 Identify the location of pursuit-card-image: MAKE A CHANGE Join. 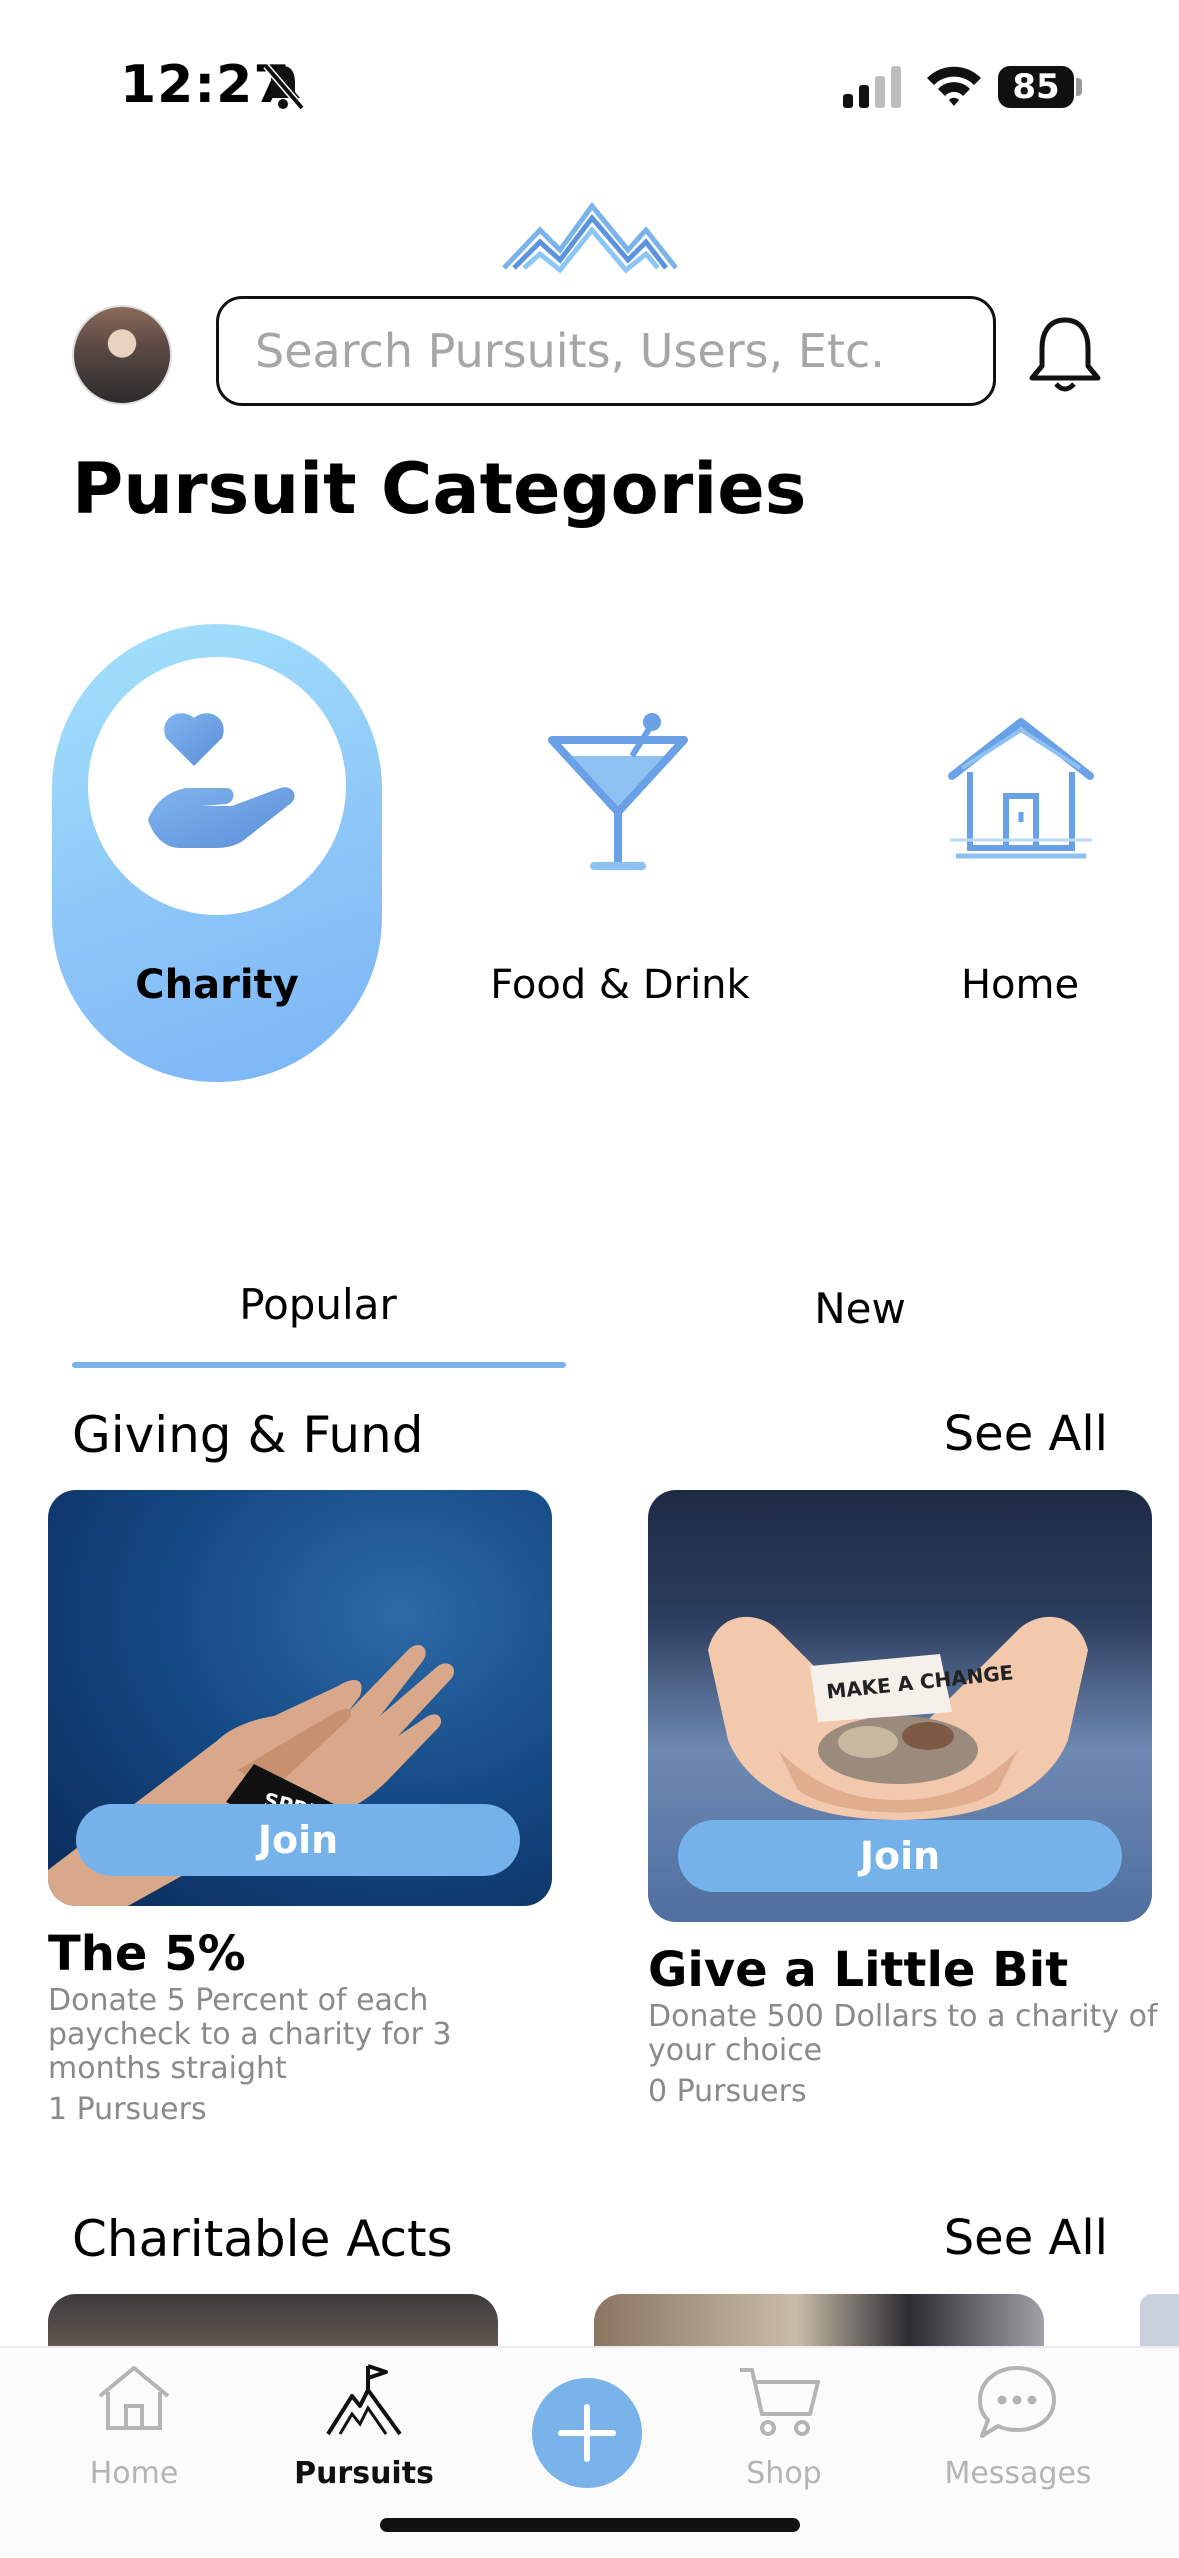
(900, 1706).